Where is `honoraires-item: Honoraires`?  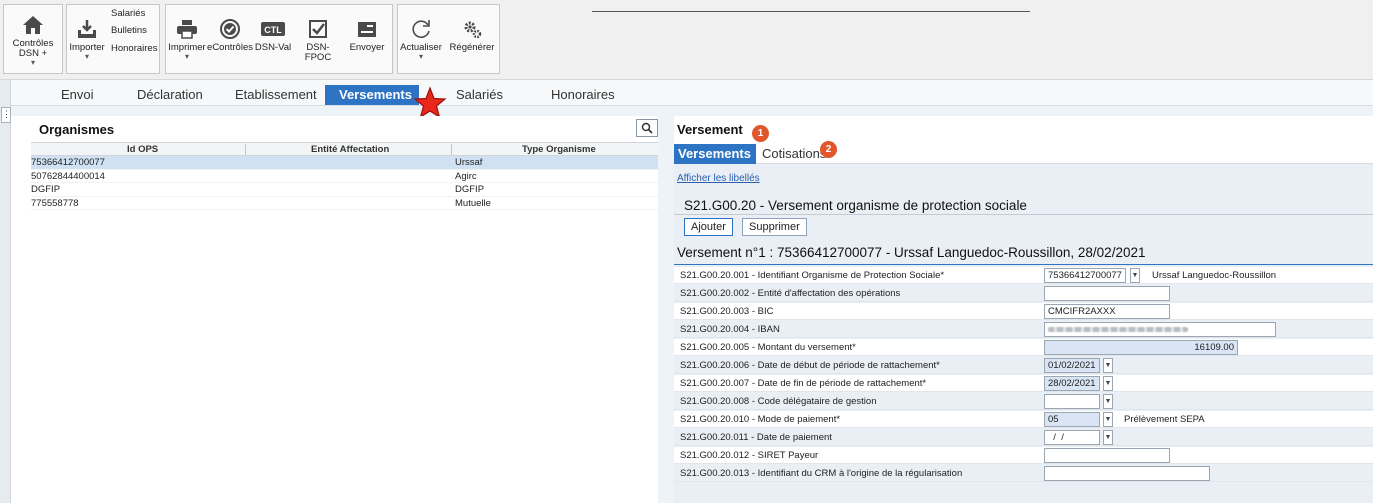 honoraires-item: Honoraires is located at coordinates (134, 49).